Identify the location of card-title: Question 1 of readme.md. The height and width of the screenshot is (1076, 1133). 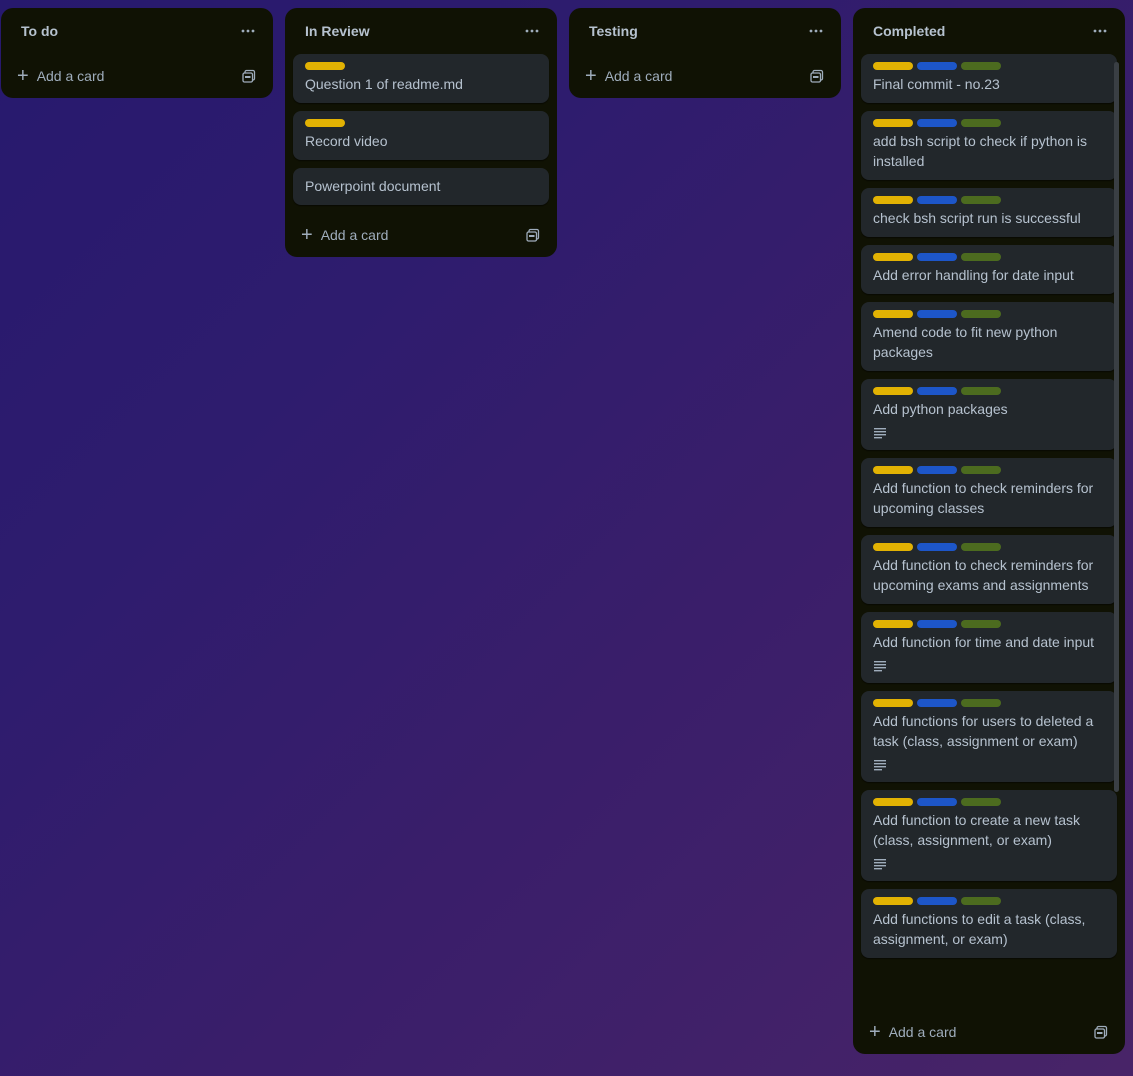
(384, 84).